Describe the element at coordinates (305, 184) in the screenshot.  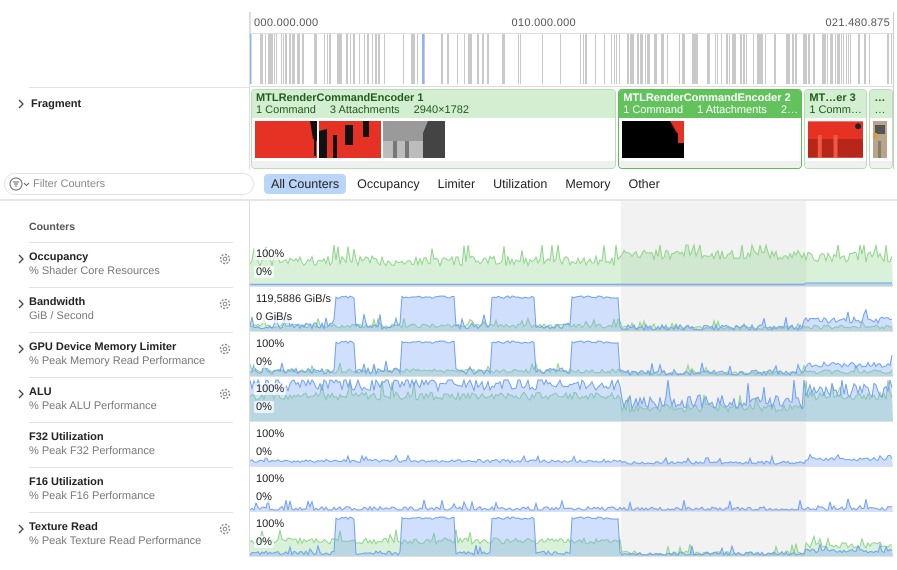
I see `filter-tab: All Counters` at that location.